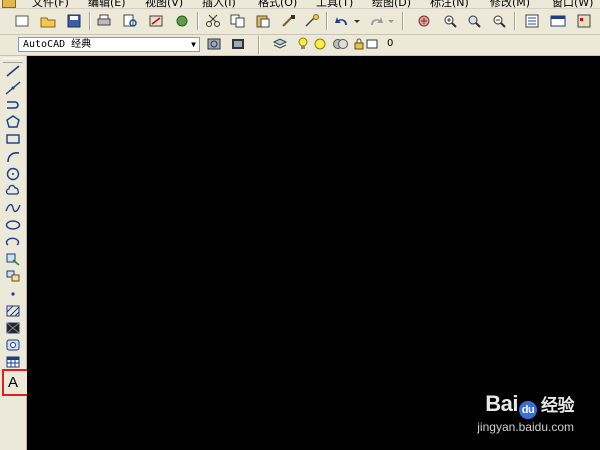 The height and width of the screenshot is (450, 600). I want to click on layer-manager-icon, so click(280, 44).